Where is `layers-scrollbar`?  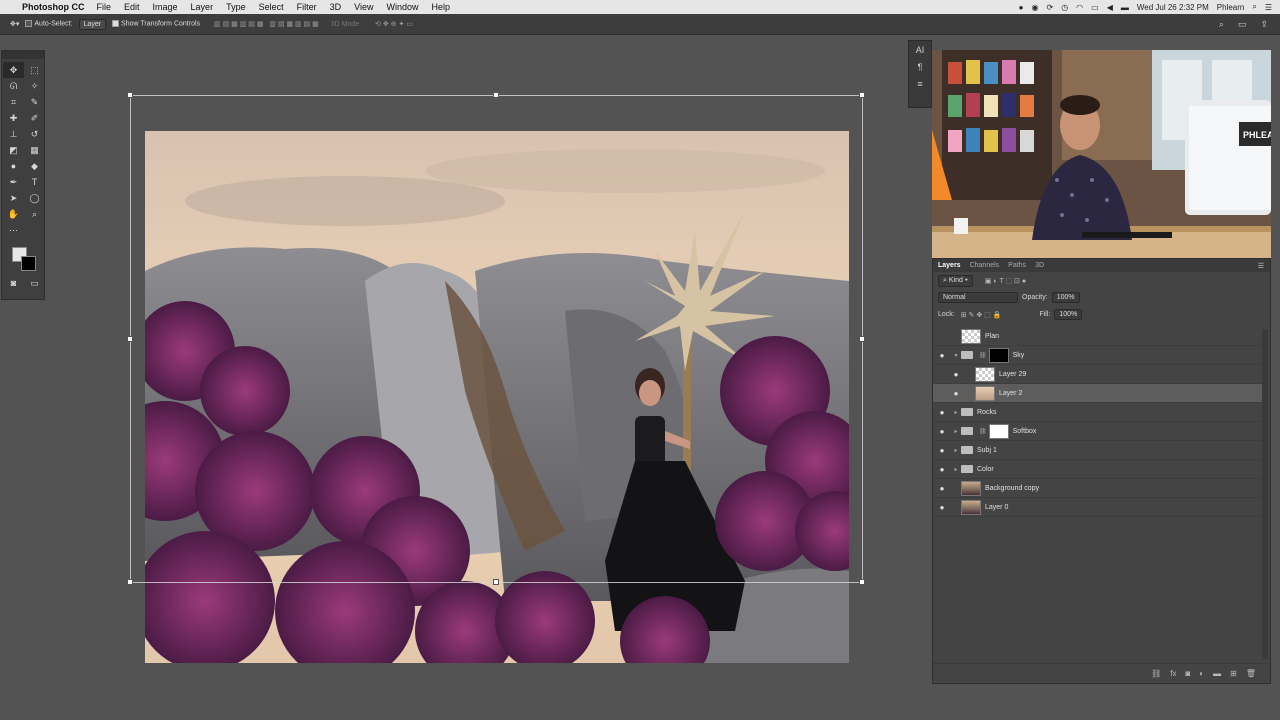
layers-scrollbar is located at coordinates (1265, 494).